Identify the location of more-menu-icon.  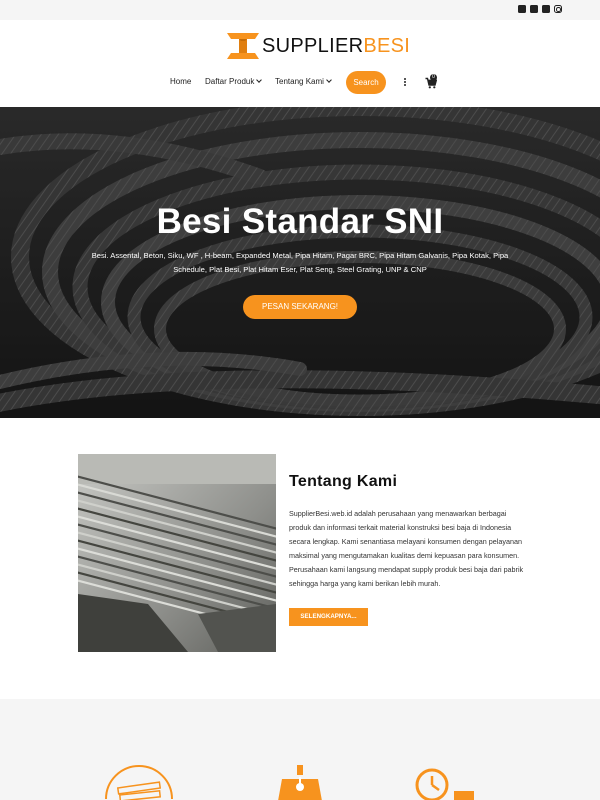
(405, 83).